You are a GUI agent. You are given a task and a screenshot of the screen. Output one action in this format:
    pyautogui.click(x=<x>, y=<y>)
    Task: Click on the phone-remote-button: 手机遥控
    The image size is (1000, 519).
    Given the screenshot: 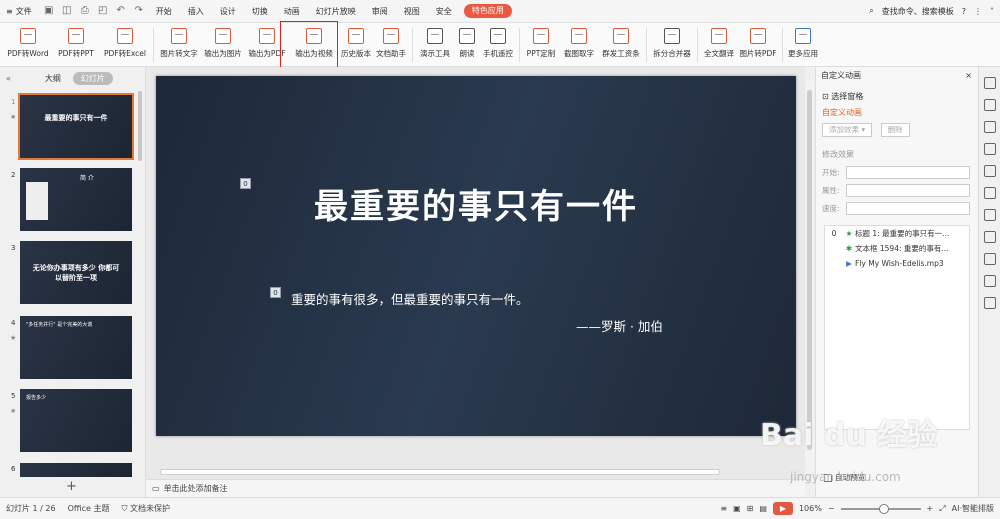 What is the action you would take?
    pyautogui.click(x=498, y=45)
    